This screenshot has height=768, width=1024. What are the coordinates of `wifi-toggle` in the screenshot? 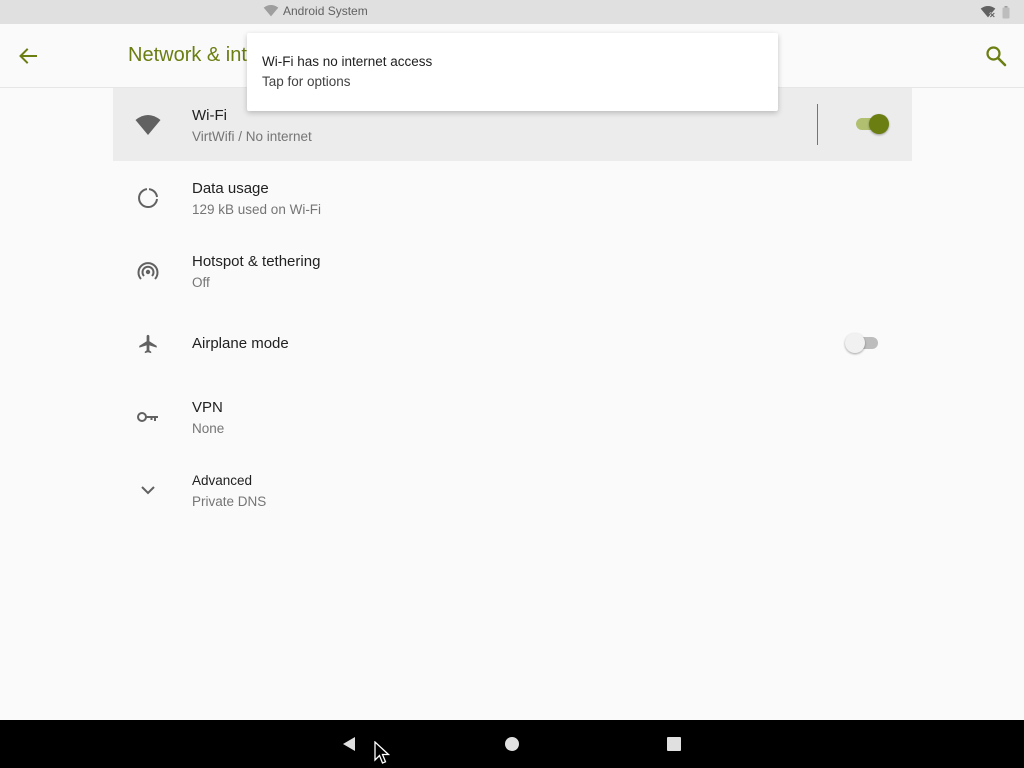 It's located at (871, 124).